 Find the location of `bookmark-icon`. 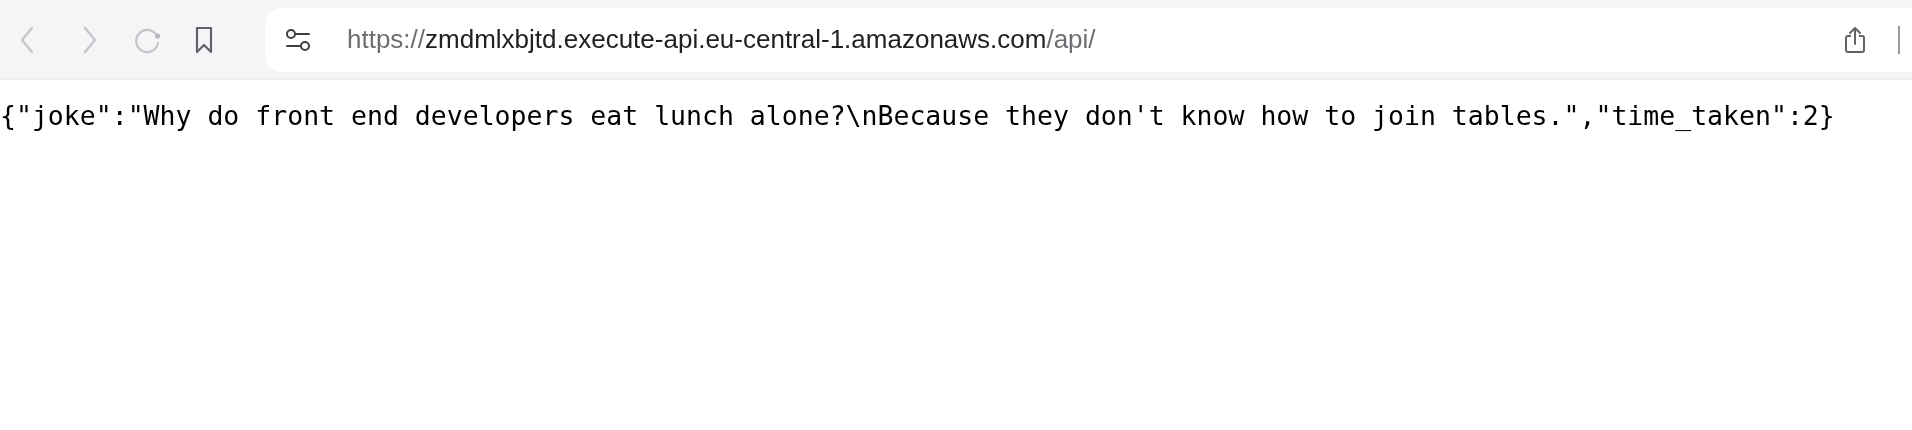

bookmark-icon is located at coordinates (204, 39).